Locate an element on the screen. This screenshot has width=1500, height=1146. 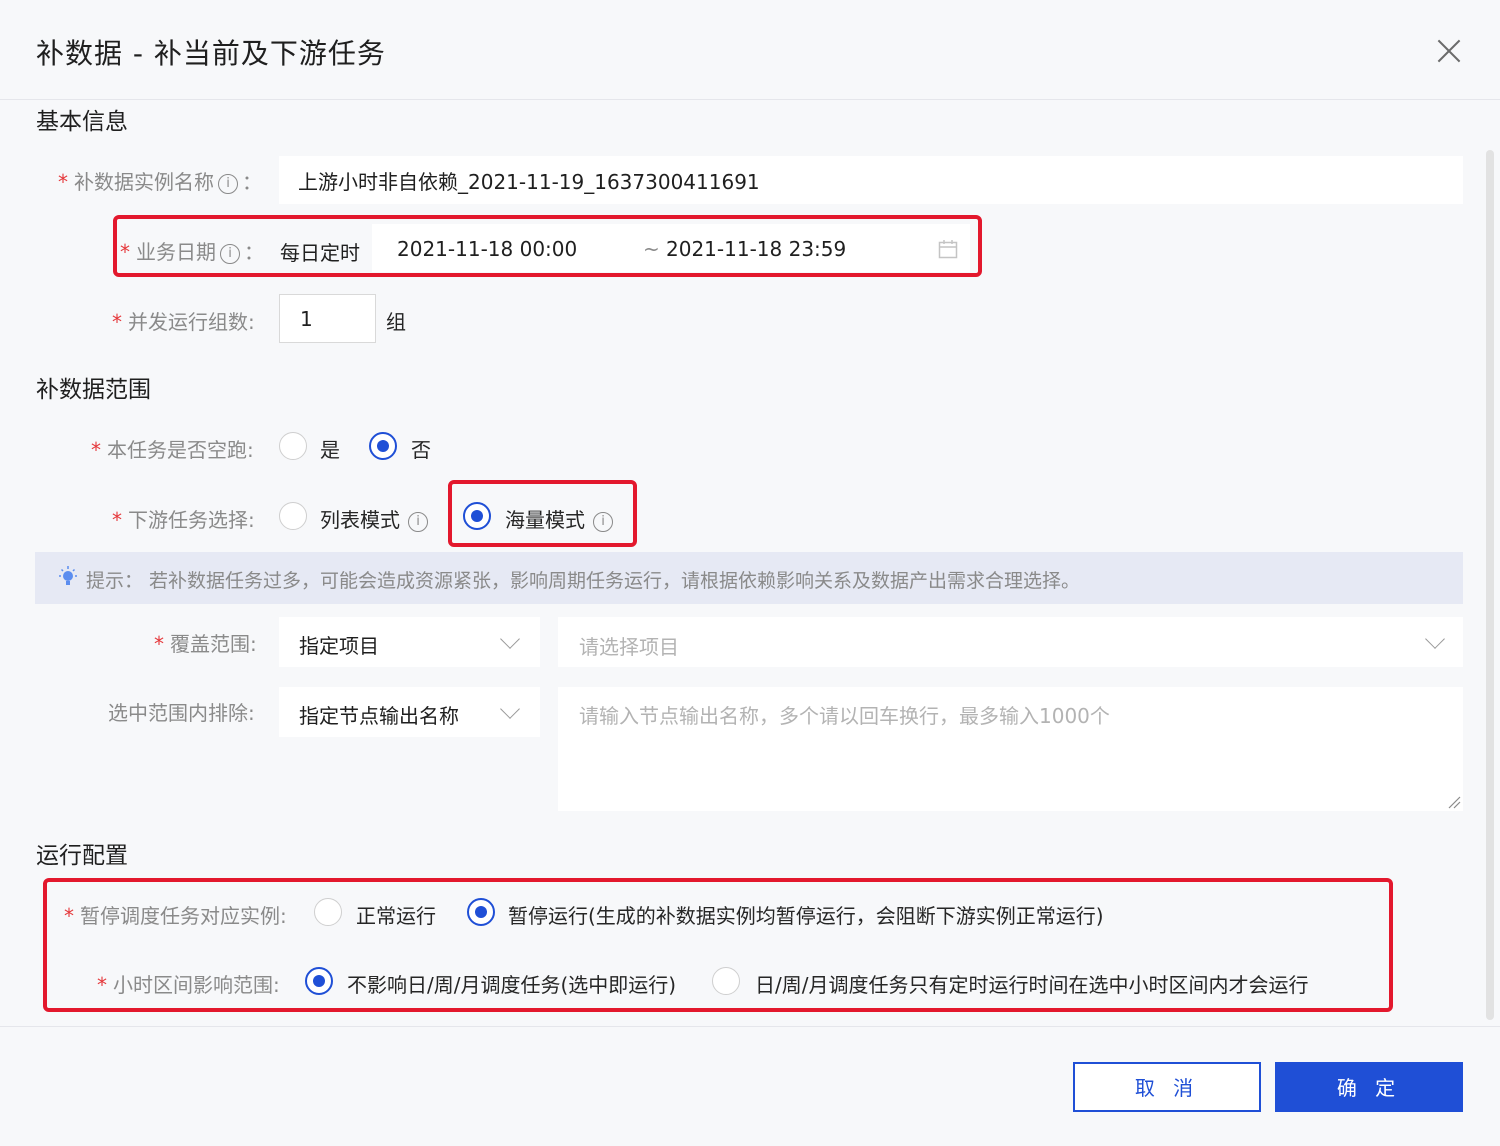
concurrency-field is located at coordinates (327, 318).